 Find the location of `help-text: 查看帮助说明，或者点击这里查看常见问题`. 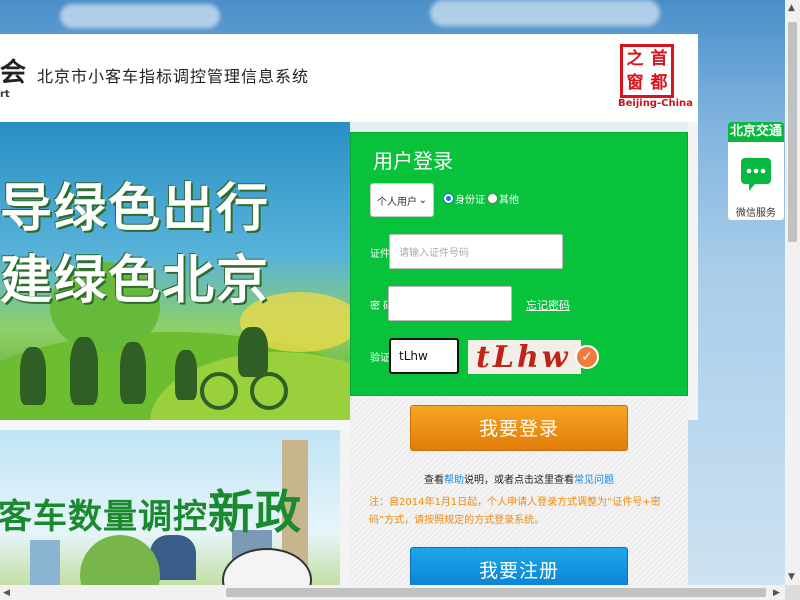

help-text: 查看帮助说明，或者点击这里查看常见问题 is located at coordinates (519, 478).